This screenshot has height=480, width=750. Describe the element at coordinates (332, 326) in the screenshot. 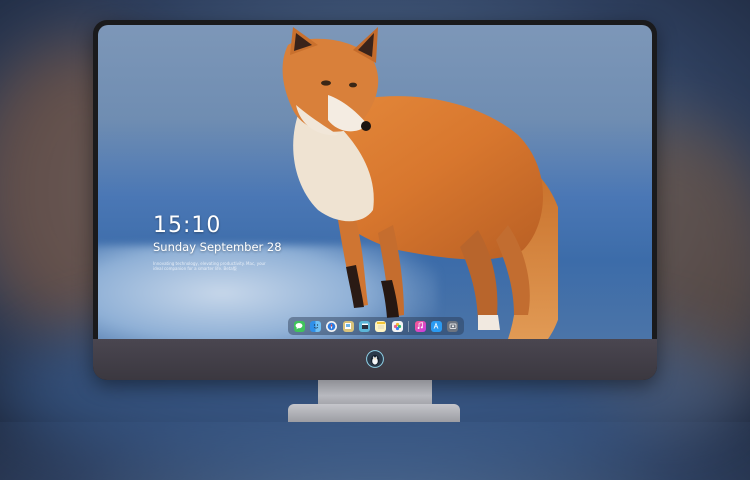

I see `safari-icon` at that location.